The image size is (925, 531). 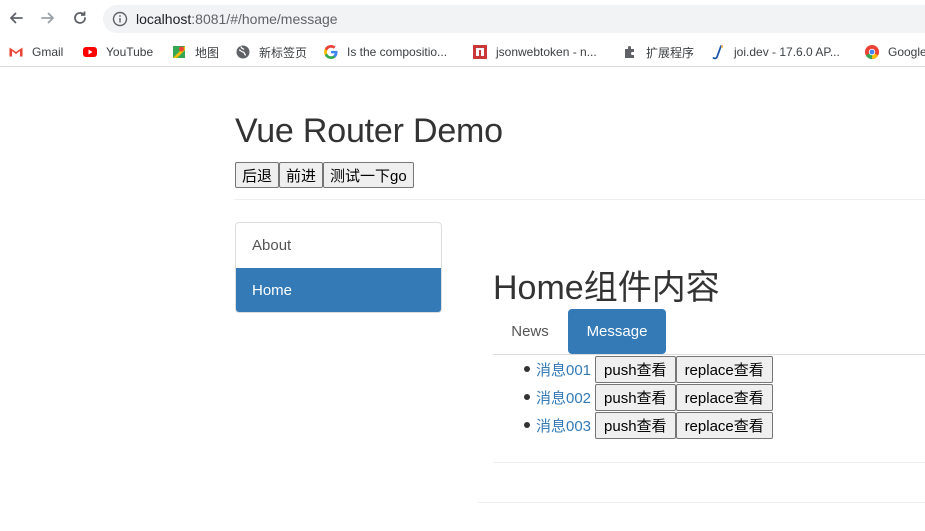 What do you see at coordinates (617, 331) in the screenshot?
I see `tab-message: Message` at bounding box center [617, 331].